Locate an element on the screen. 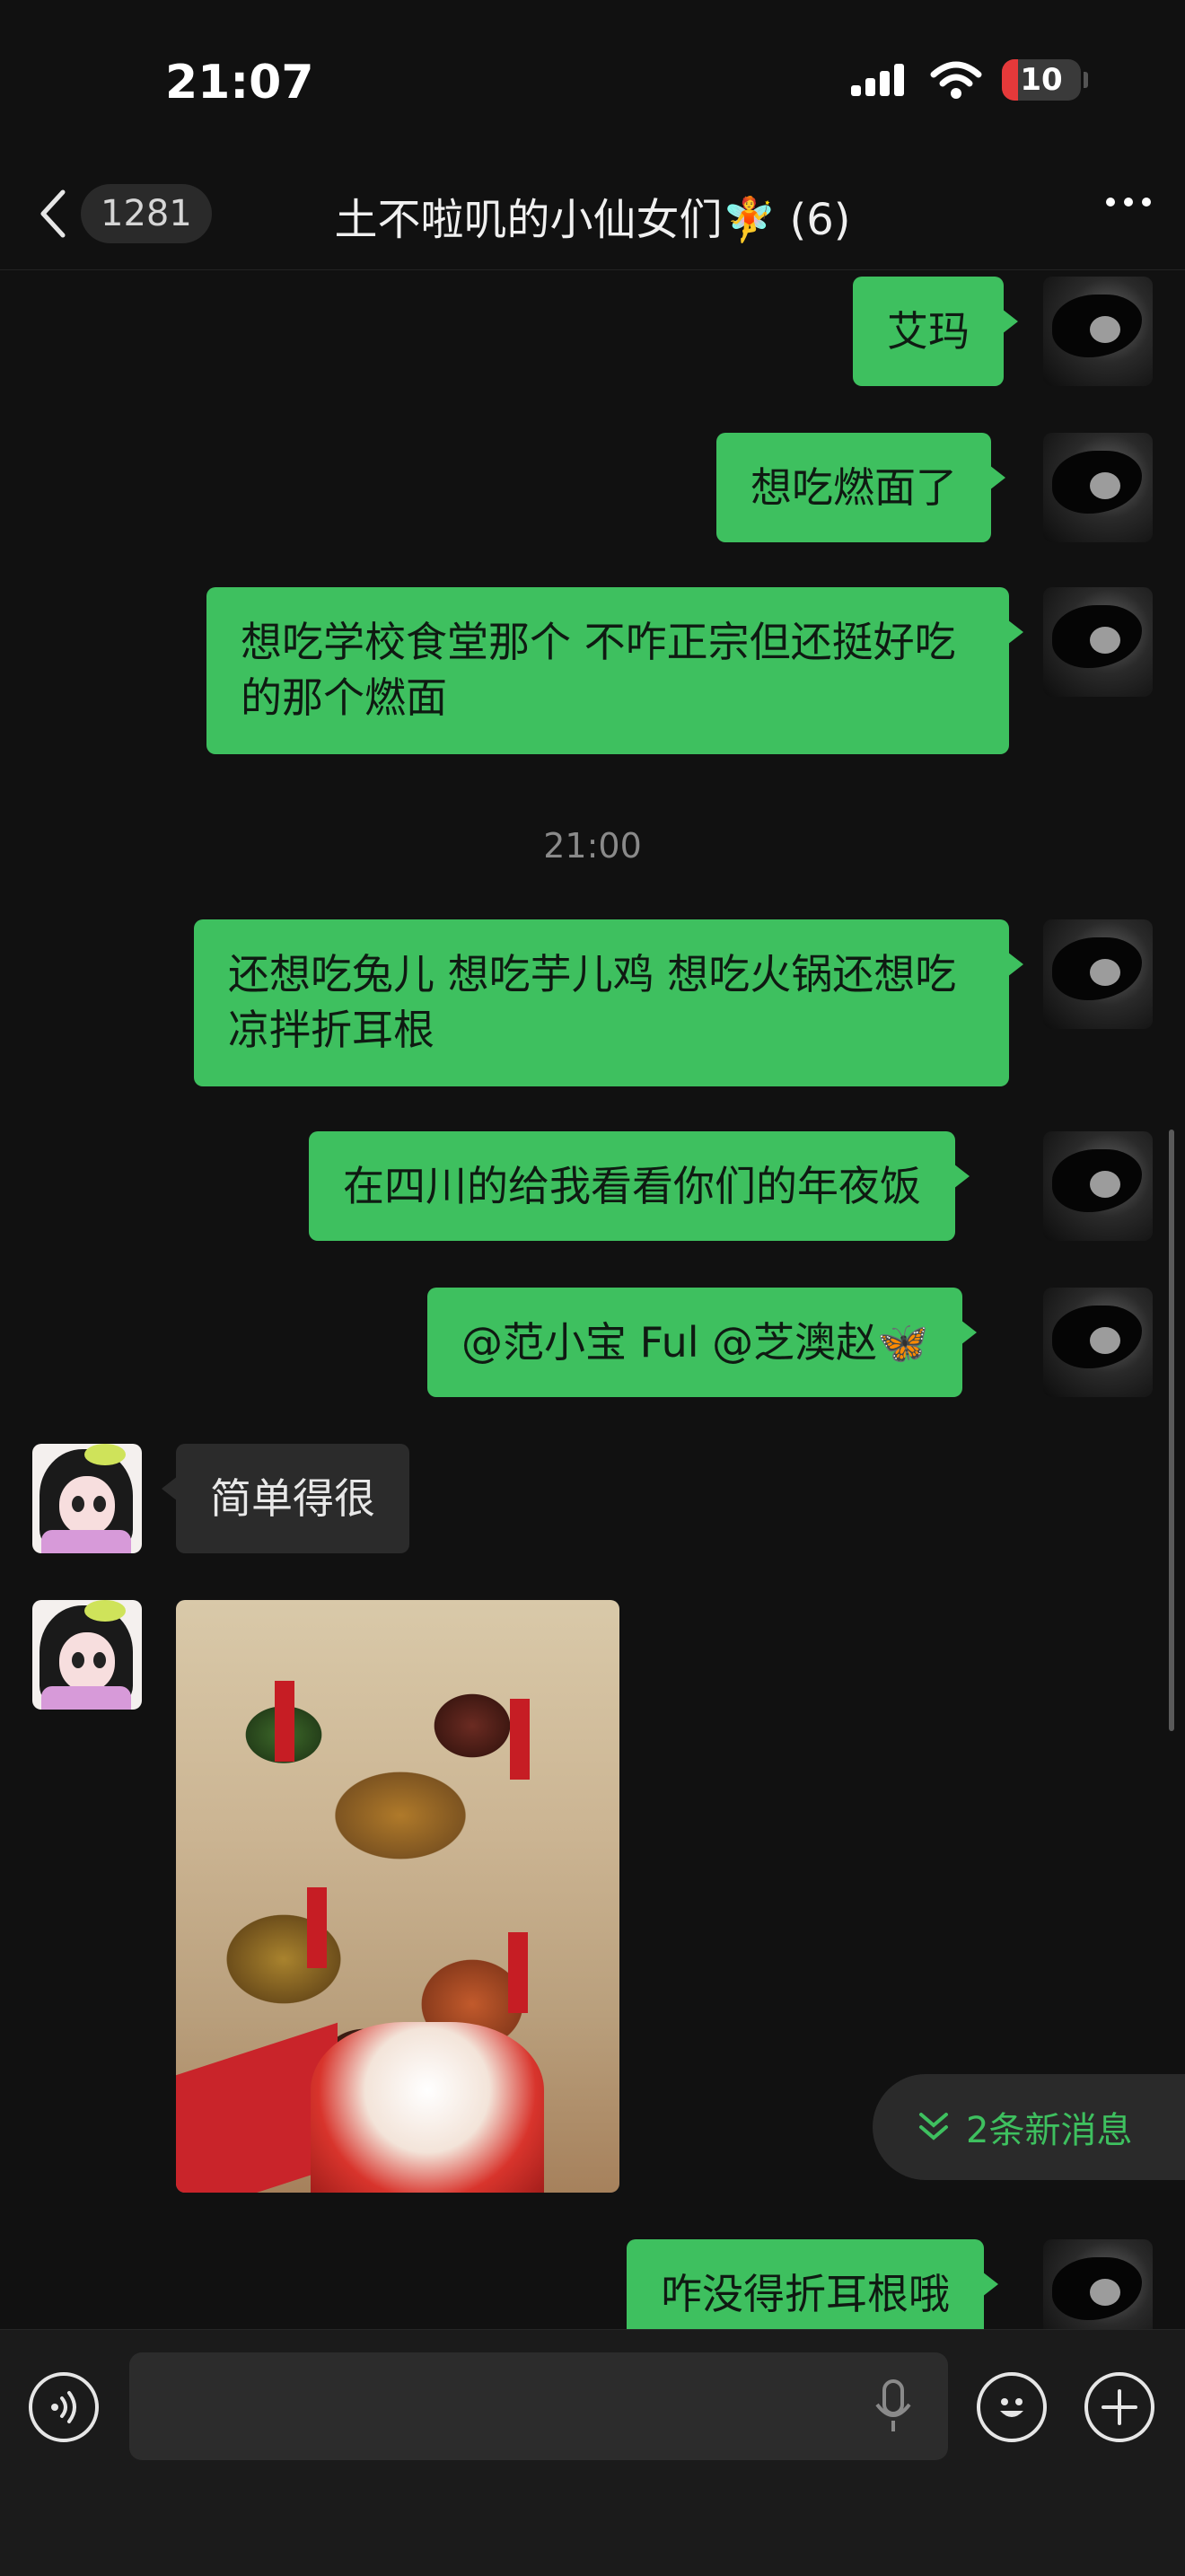 The height and width of the screenshot is (2576, 1185). voice-button is located at coordinates (64, 2407).